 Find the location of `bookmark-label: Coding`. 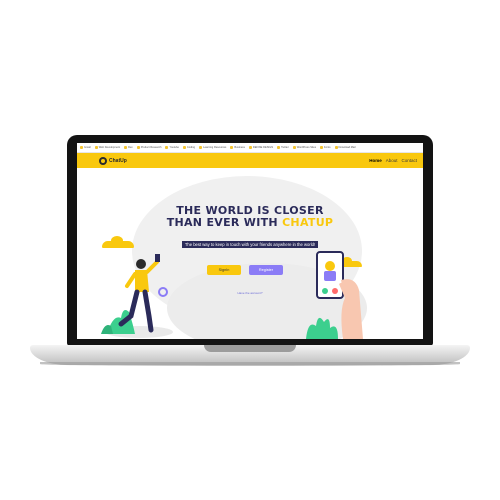

bookmark-label: Coding is located at coordinates (191, 147).